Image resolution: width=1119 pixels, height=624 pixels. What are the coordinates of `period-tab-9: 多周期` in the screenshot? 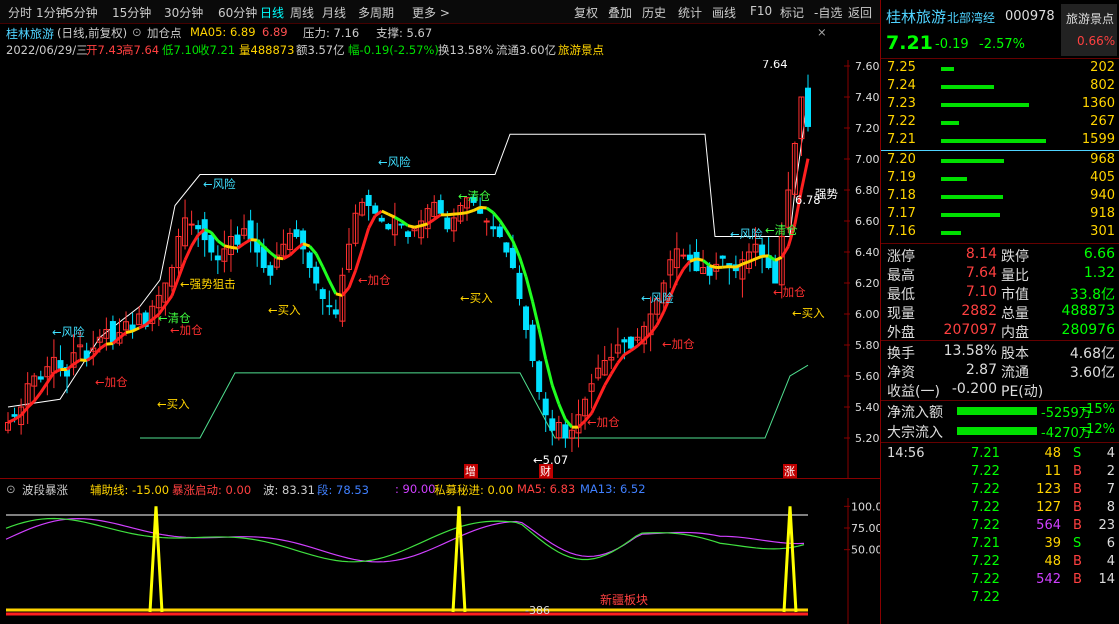 It's located at (376, 12).